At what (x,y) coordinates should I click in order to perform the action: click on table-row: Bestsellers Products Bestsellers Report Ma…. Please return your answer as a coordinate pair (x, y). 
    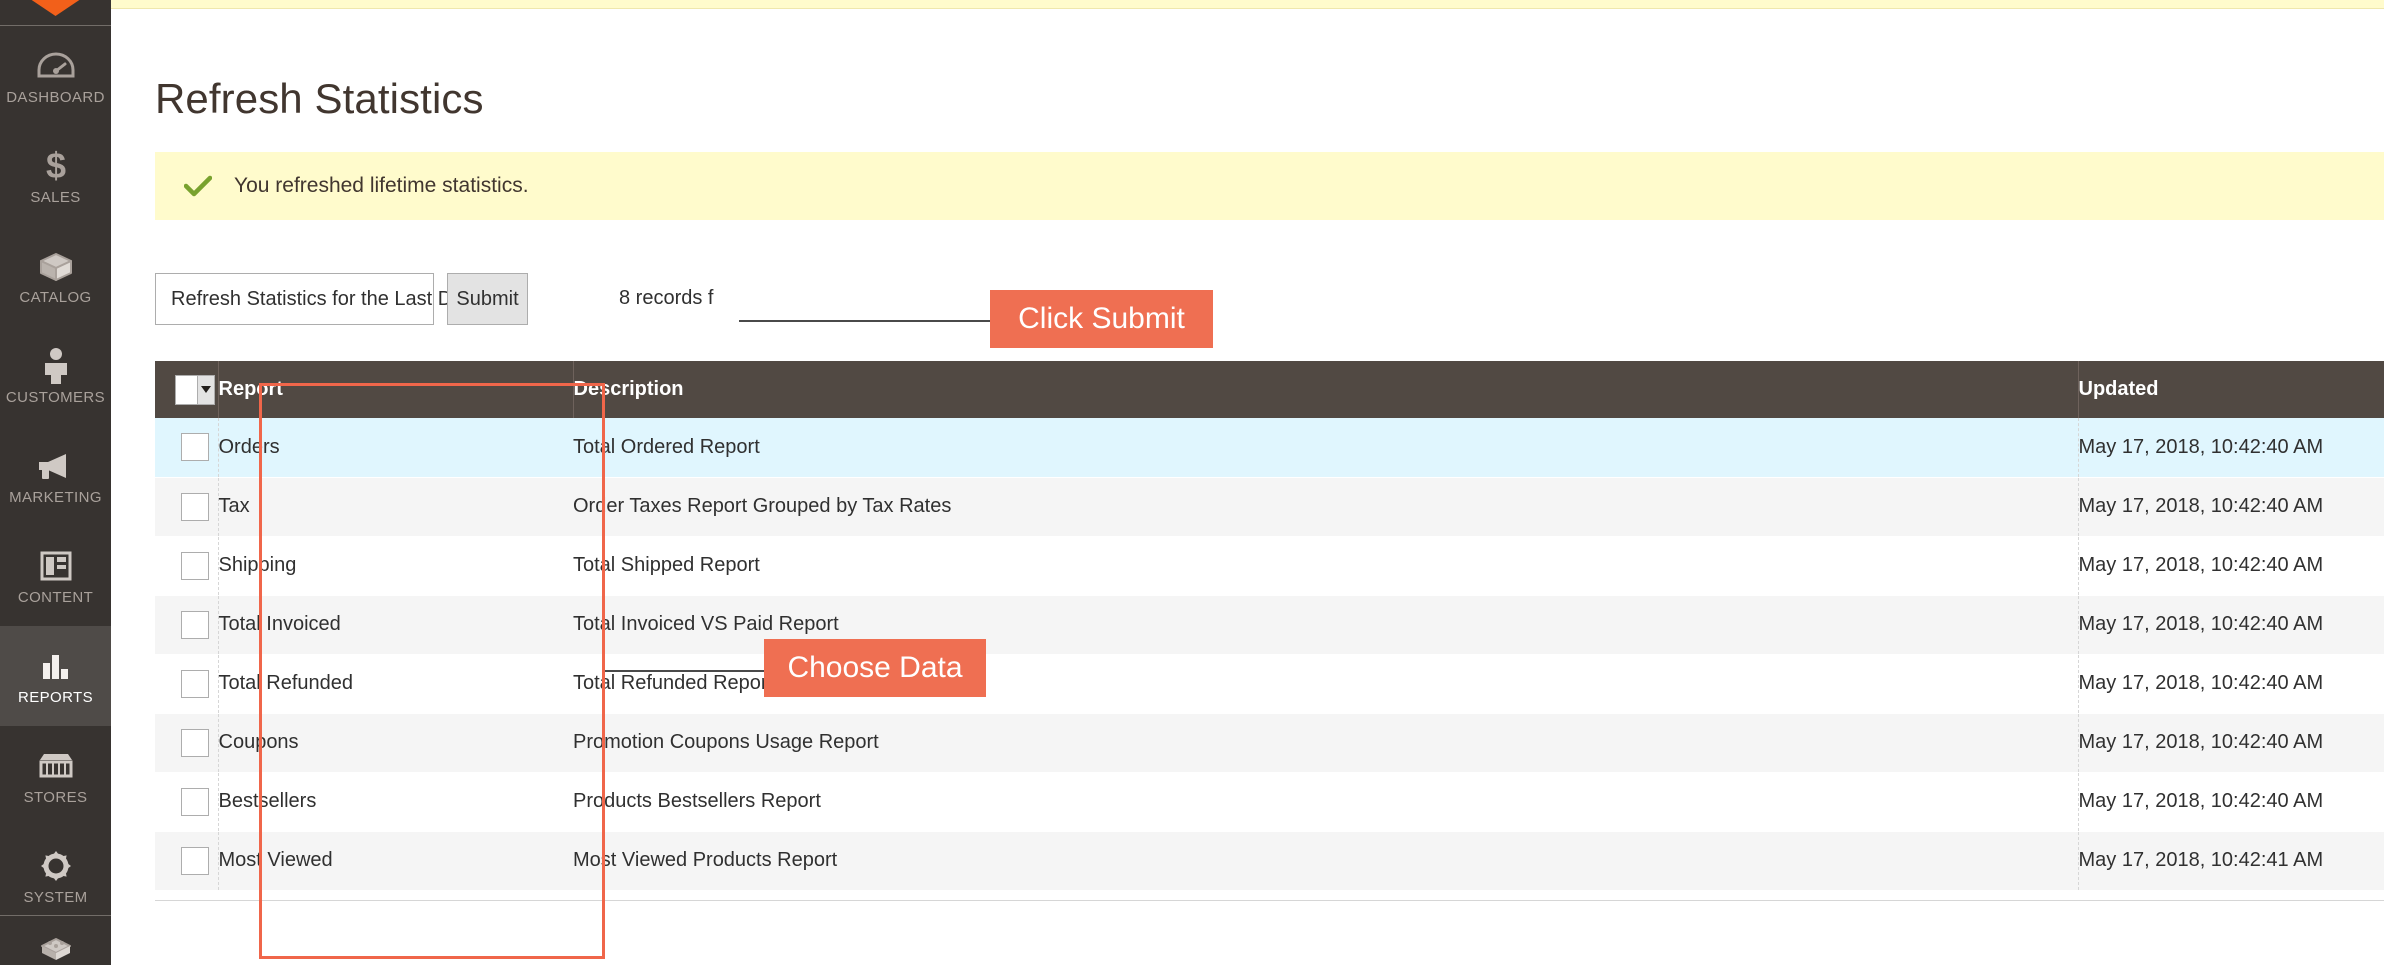
    Looking at the image, I should click on (1269, 802).